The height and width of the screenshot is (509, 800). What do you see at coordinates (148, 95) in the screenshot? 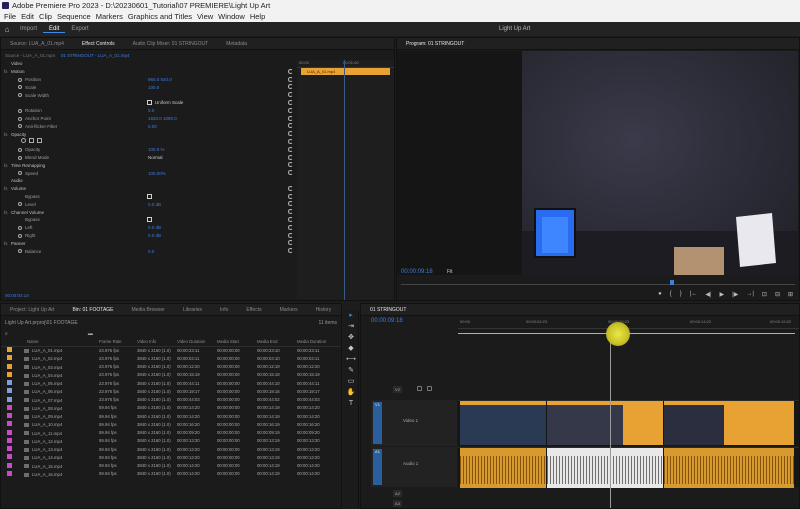
I see `effect-row: Scale Width` at bounding box center [148, 95].